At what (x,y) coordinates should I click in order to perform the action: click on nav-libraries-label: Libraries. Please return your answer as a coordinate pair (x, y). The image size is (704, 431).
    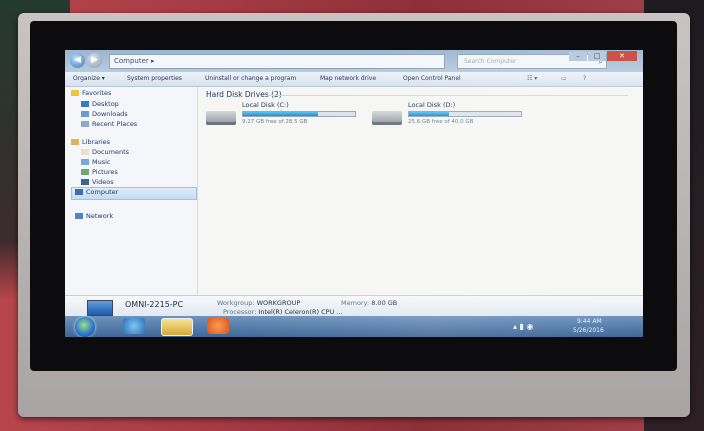
    Looking at the image, I should click on (96, 142).